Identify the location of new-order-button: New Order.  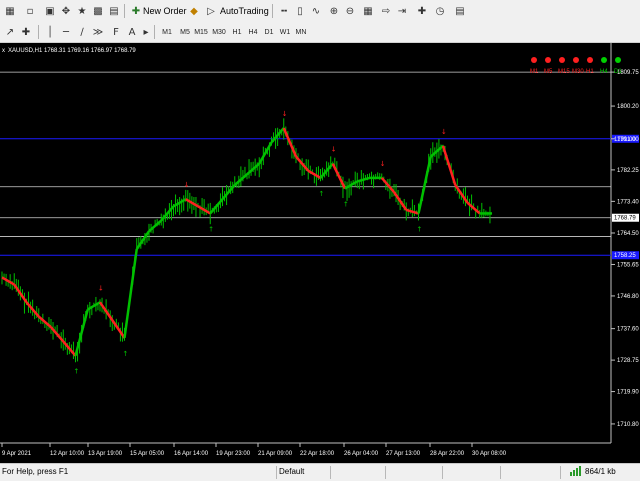
(165, 11).